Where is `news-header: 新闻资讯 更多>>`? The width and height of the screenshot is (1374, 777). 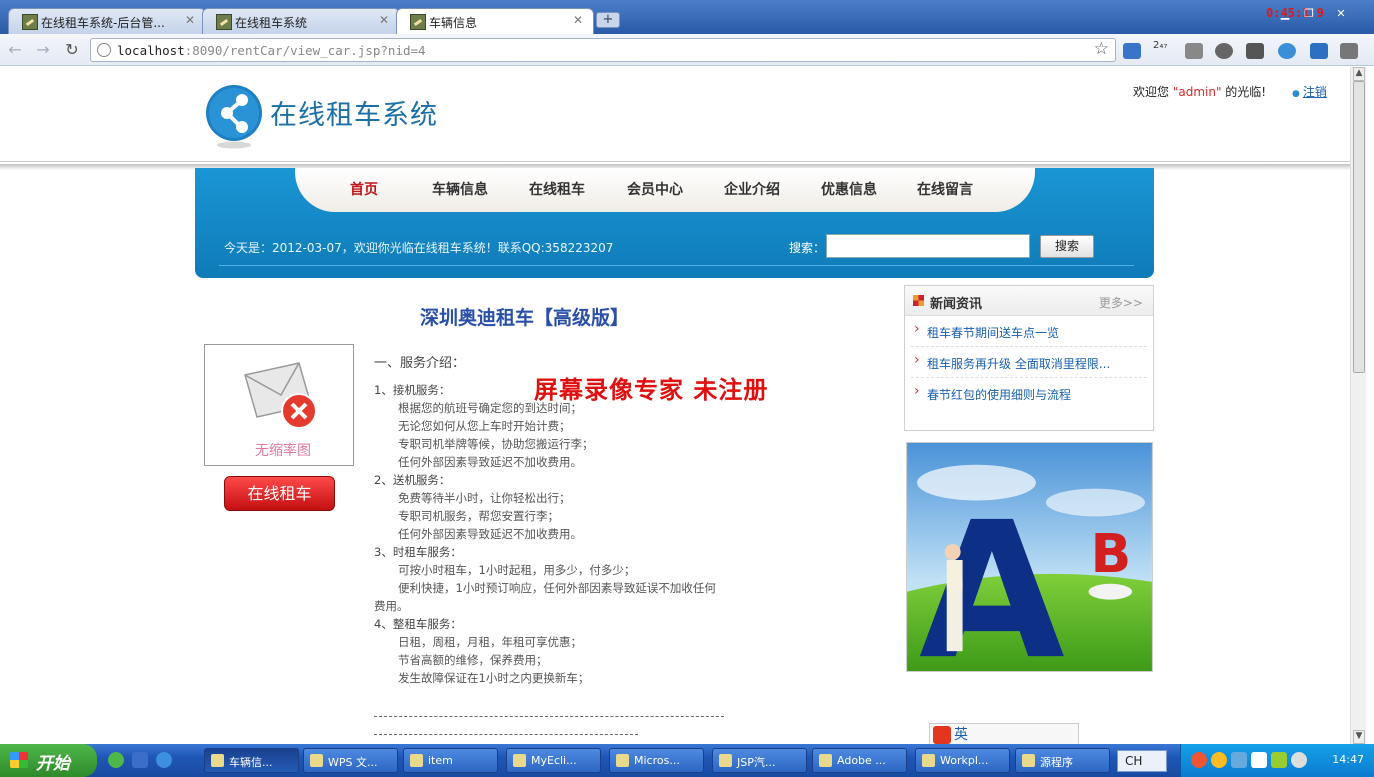
news-header: 新闻资讯 更多>> is located at coordinates (1029, 301).